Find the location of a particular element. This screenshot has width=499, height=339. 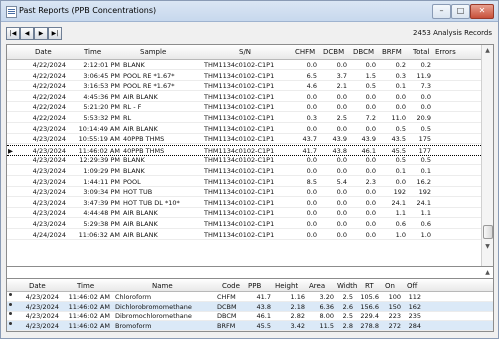

column-header: DBCM is located at coordinates (363, 52).